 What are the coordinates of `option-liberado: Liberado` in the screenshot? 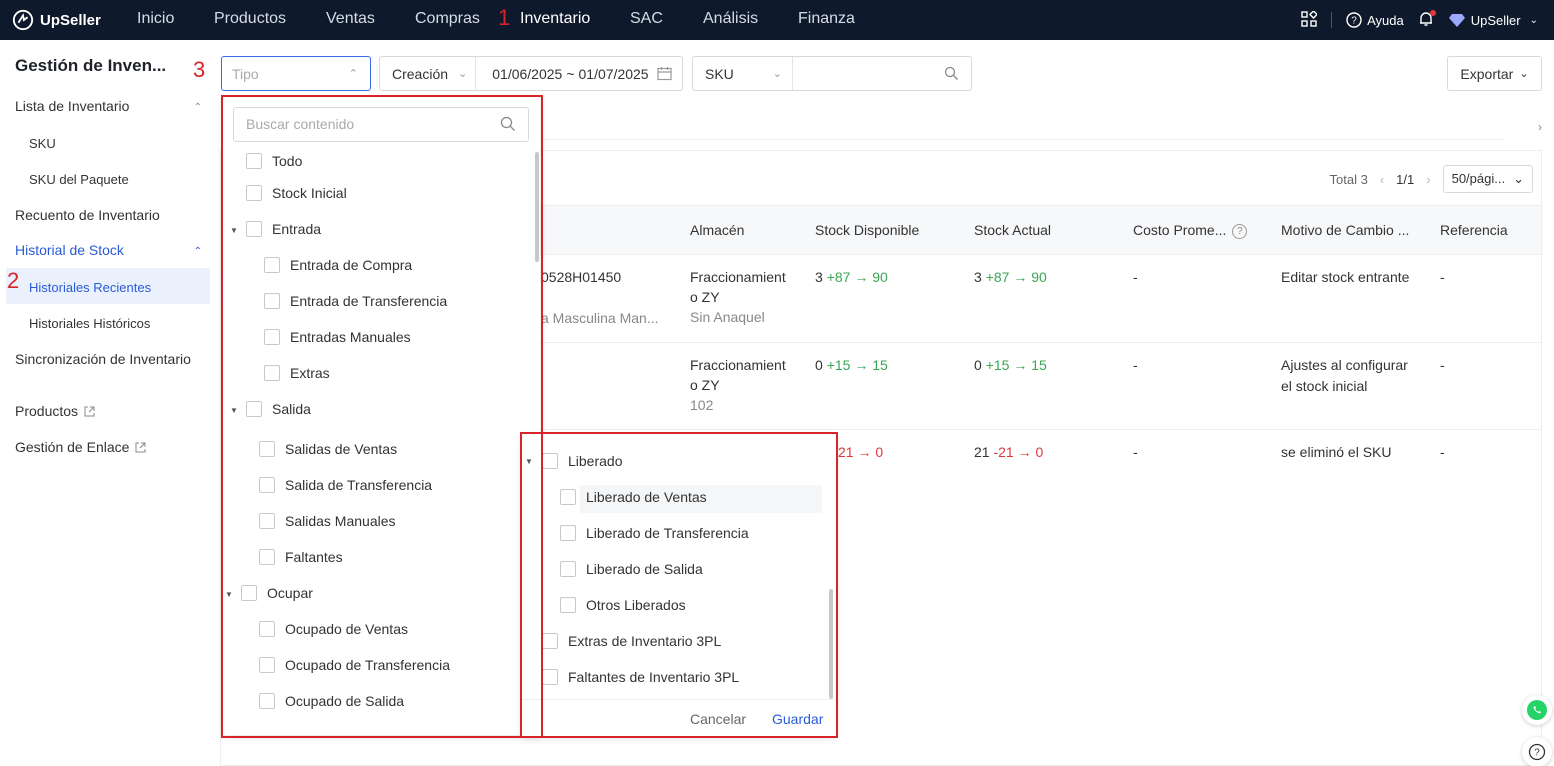 It's located at (582, 461).